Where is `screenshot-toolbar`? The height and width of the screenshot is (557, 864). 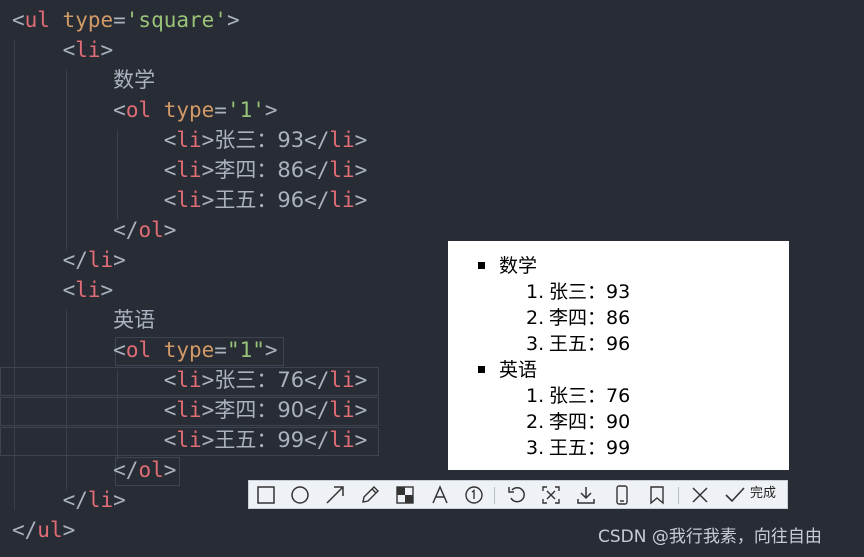
screenshot-toolbar is located at coordinates (518, 494).